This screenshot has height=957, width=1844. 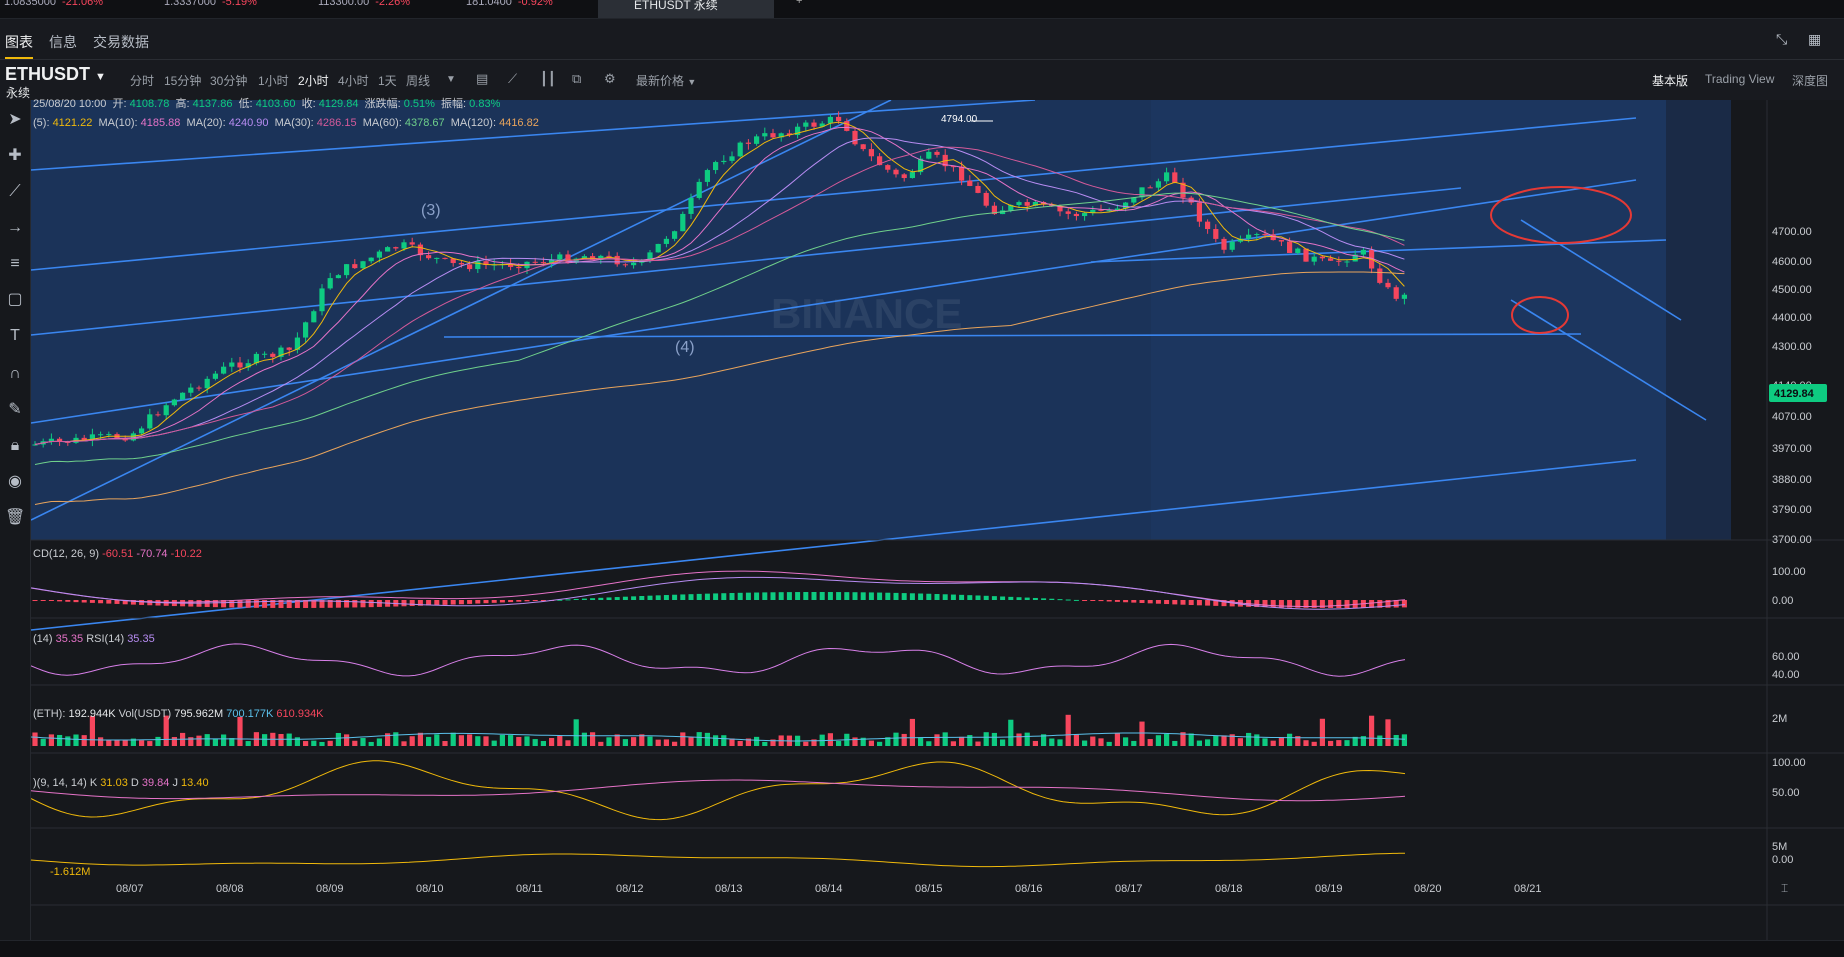 What do you see at coordinates (387, 80) in the screenshot?
I see `timeframe-1d: 1天` at bounding box center [387, 80].